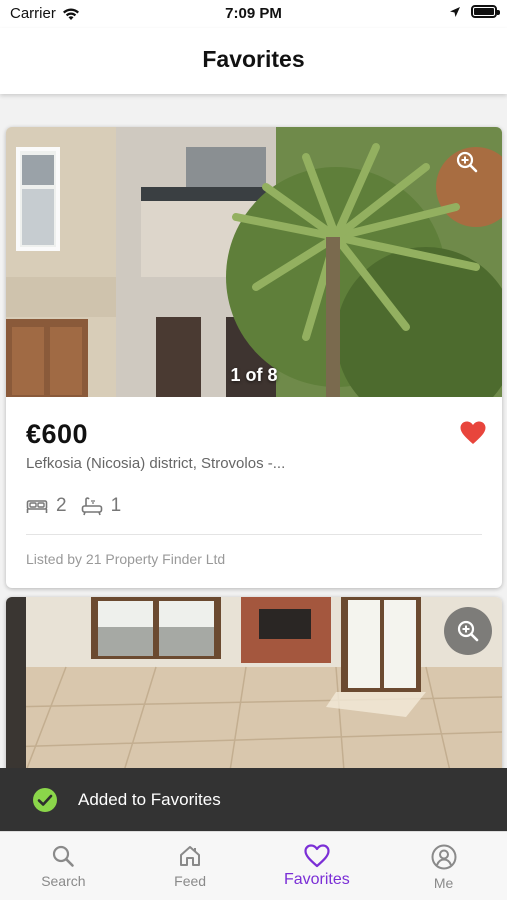 This screenshot has width=507, height=900. Describe the element at coordinates (63, 881) in the screenshot. I see `tab-label: Search` at that location.